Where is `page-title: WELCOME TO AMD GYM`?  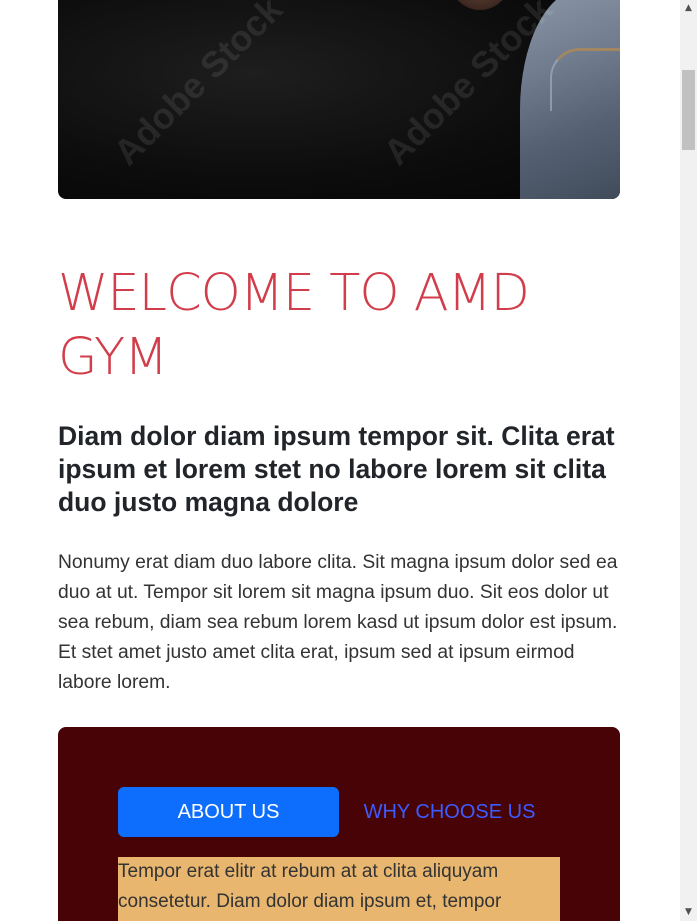
page-title: WELCOME TO AMD GYM is located at coordinates (294, 325).